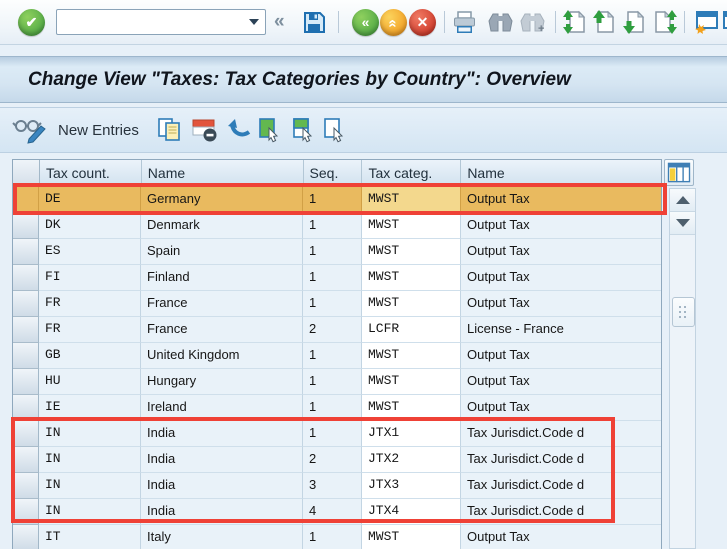 The image size is (727, 549). Describe the element at coordinates (683, 312) in the screenshot. I see `scrollbar-thumb` at that location.